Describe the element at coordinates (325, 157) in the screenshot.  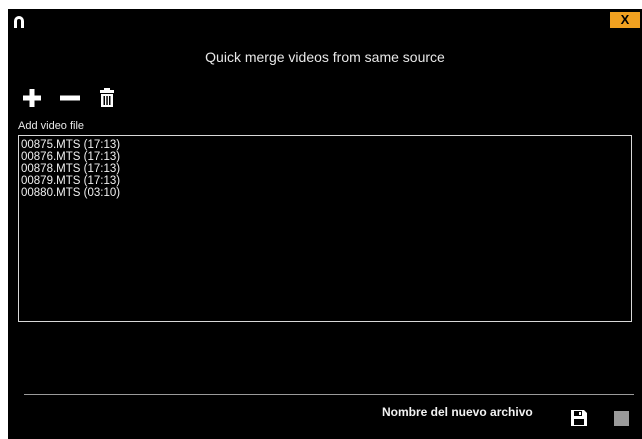
I see `list-item: 00876.MTS (17:13)` at that location.